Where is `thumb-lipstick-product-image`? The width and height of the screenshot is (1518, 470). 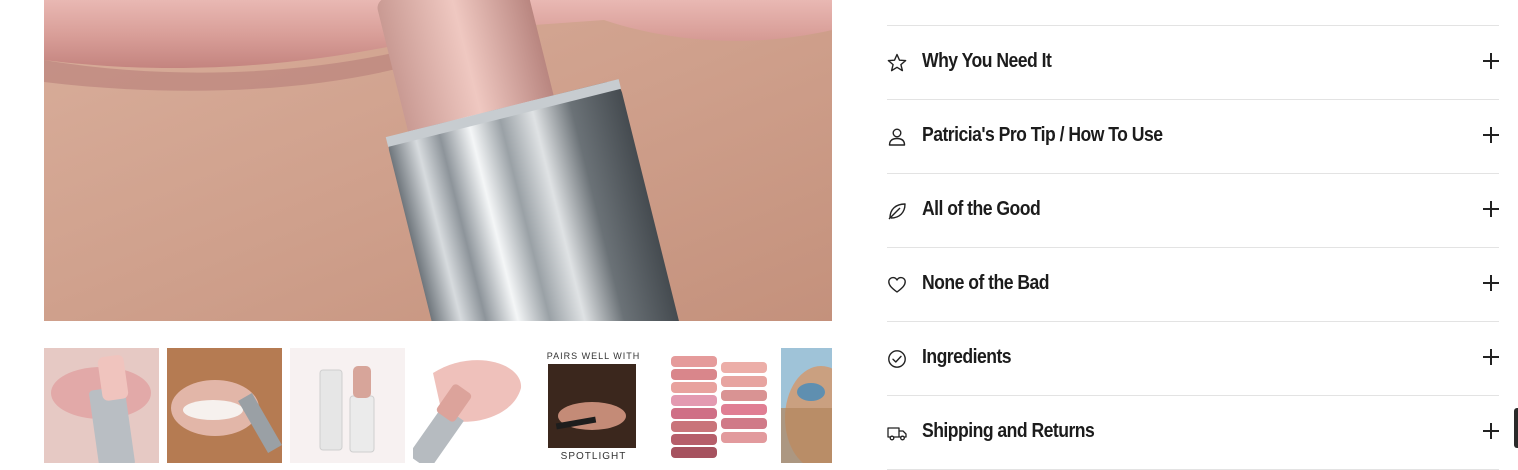 thumb-lipstick-product-image is located at coordinates (347, 405).